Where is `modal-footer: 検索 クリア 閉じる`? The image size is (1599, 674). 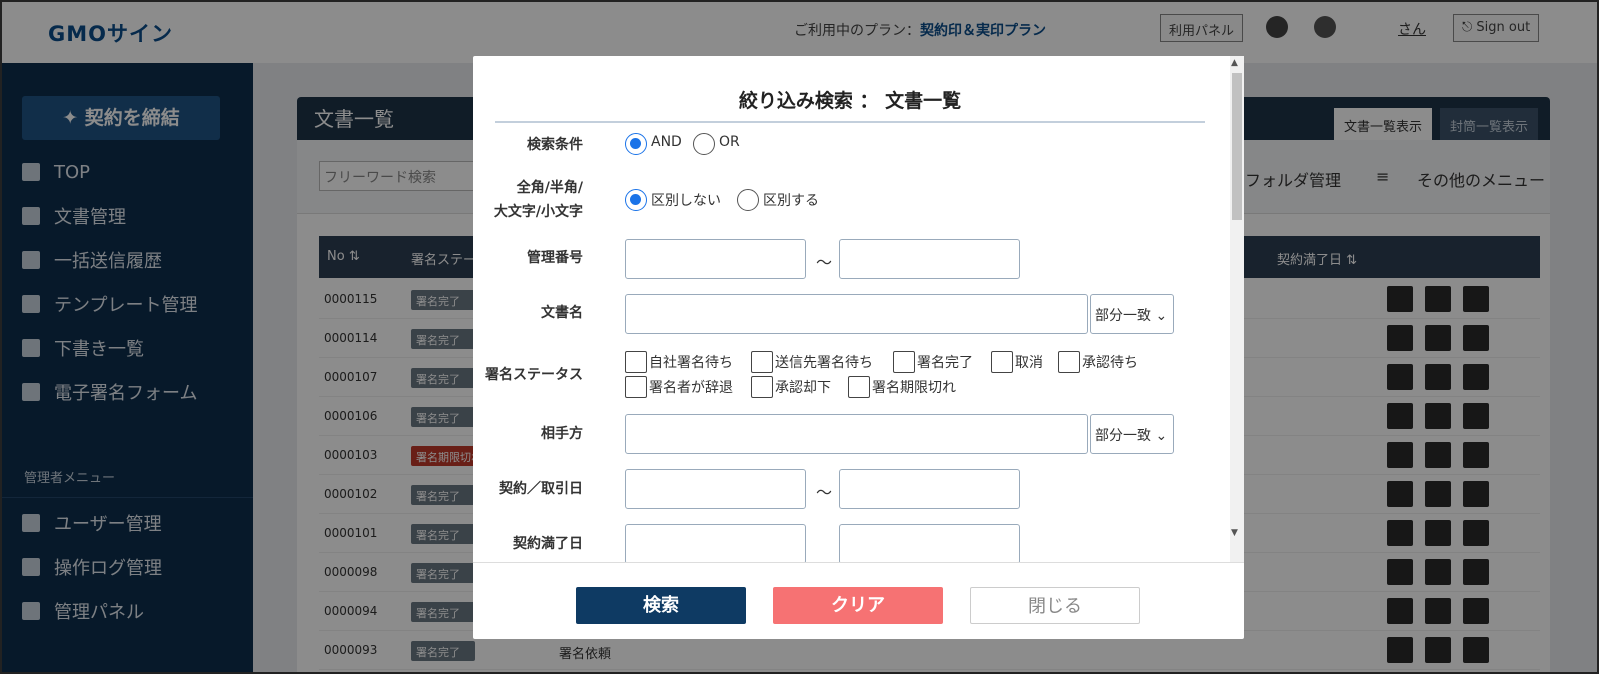
modal-footer: 検索 クリア 閉じる is located at coordinates (858, 600).